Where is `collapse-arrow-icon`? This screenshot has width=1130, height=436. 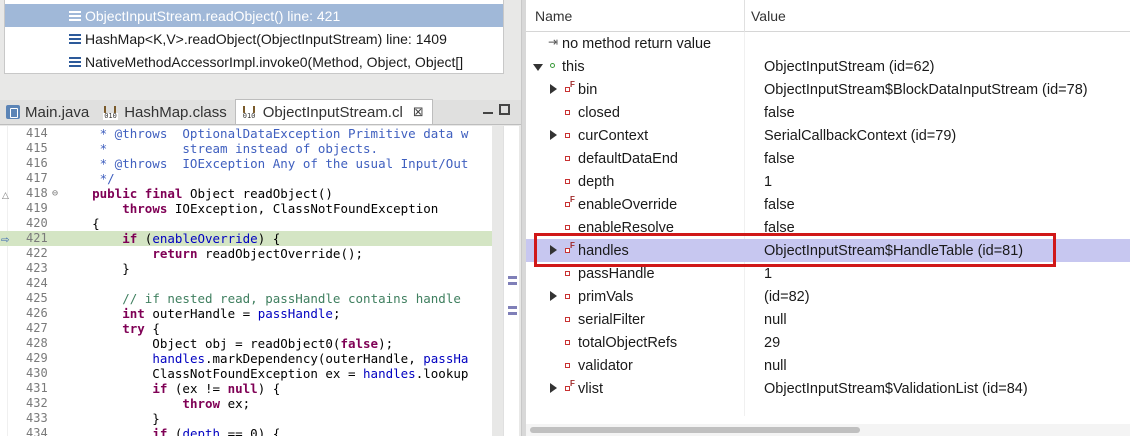 collapse-arrow-icon is located at coordinates (538, 69).